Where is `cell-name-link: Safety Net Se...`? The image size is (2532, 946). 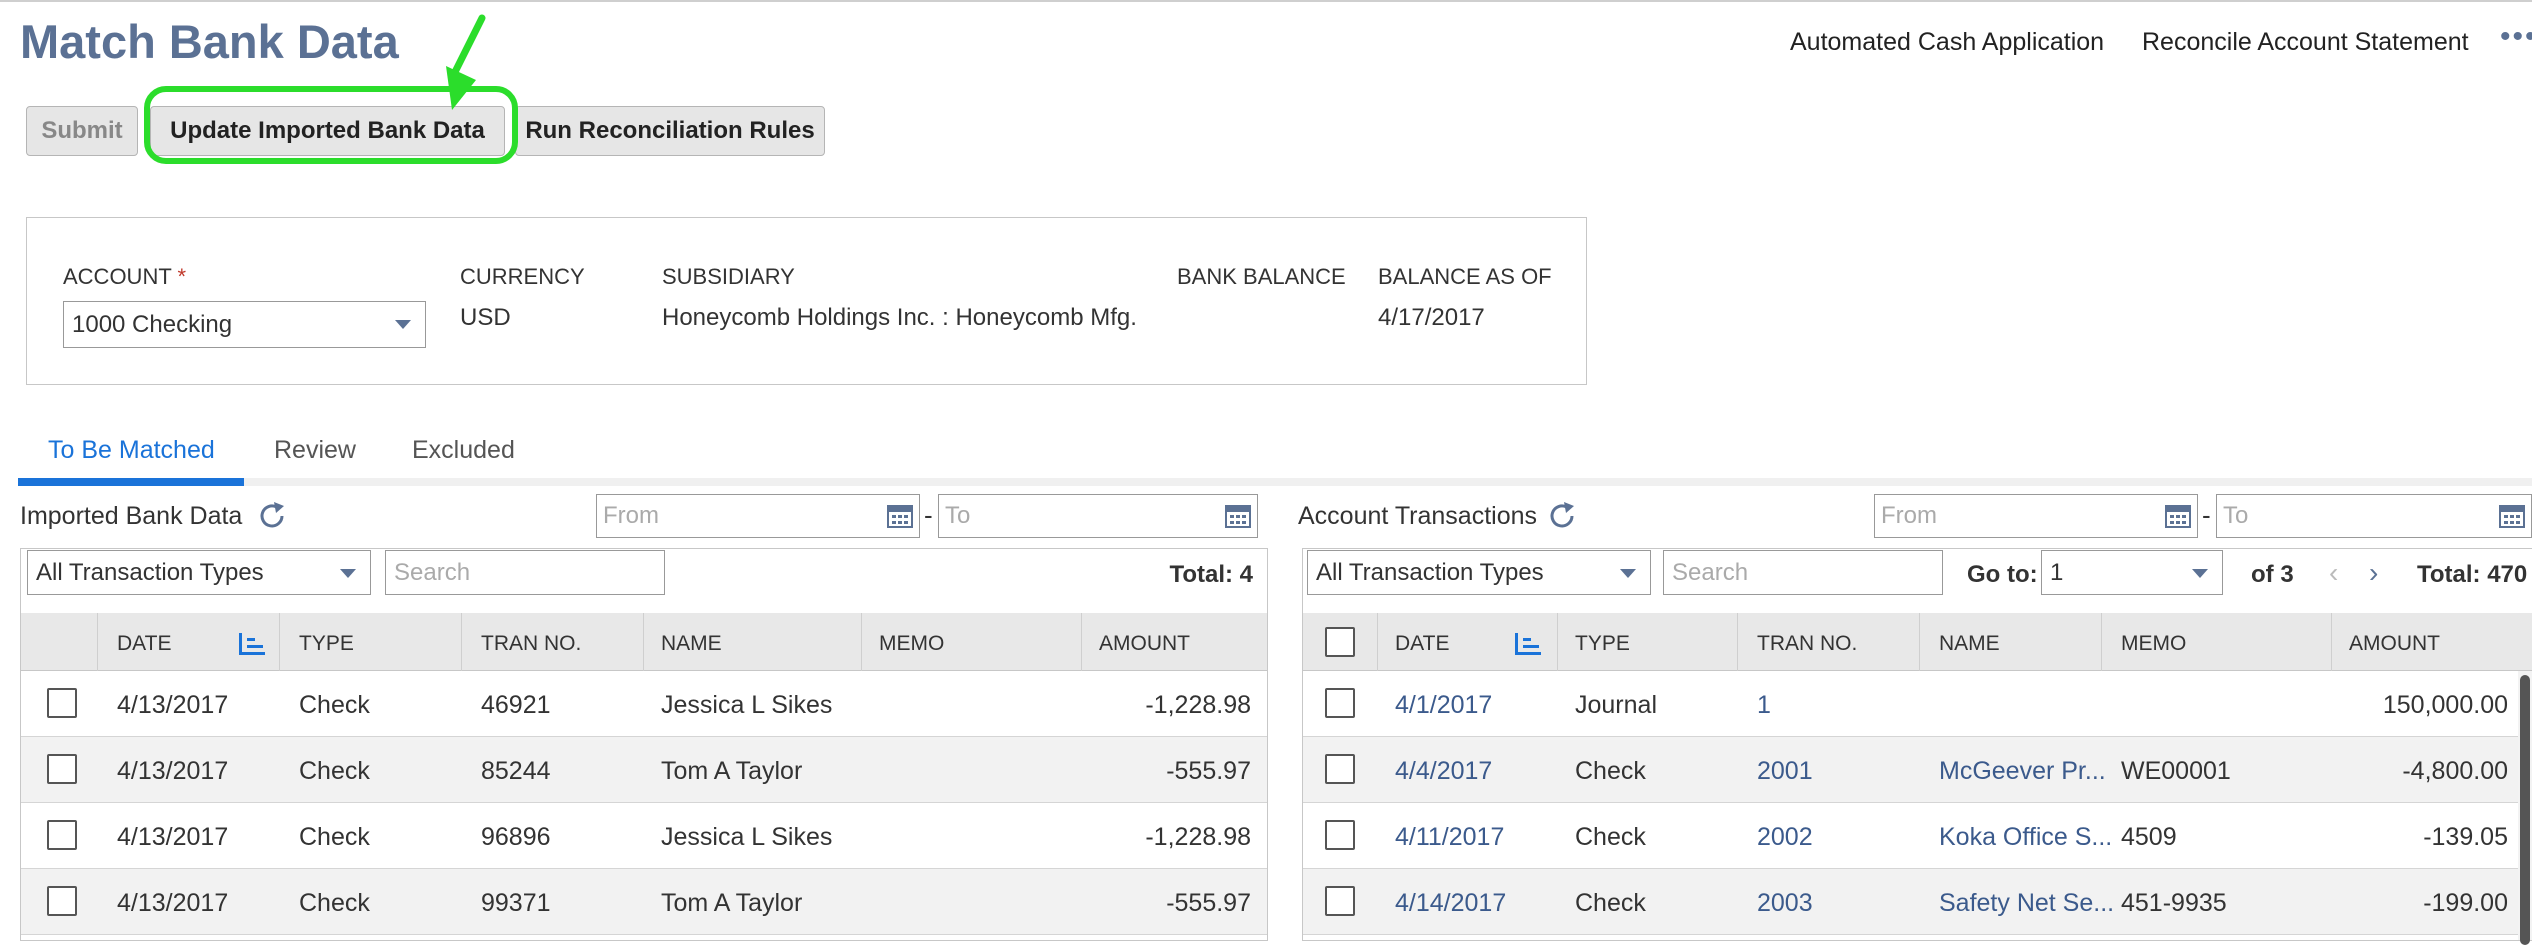 cell-name-link: Safety Net Se... is located at coordinates (2026, 903).